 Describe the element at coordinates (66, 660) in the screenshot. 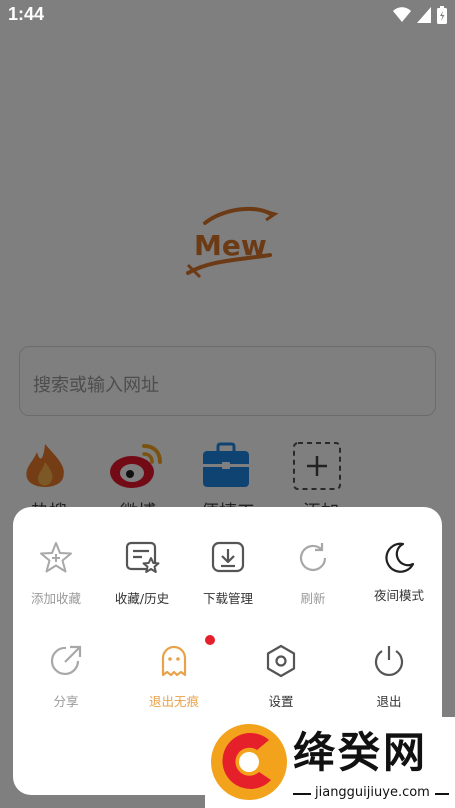

I see `share-icon` at that location.